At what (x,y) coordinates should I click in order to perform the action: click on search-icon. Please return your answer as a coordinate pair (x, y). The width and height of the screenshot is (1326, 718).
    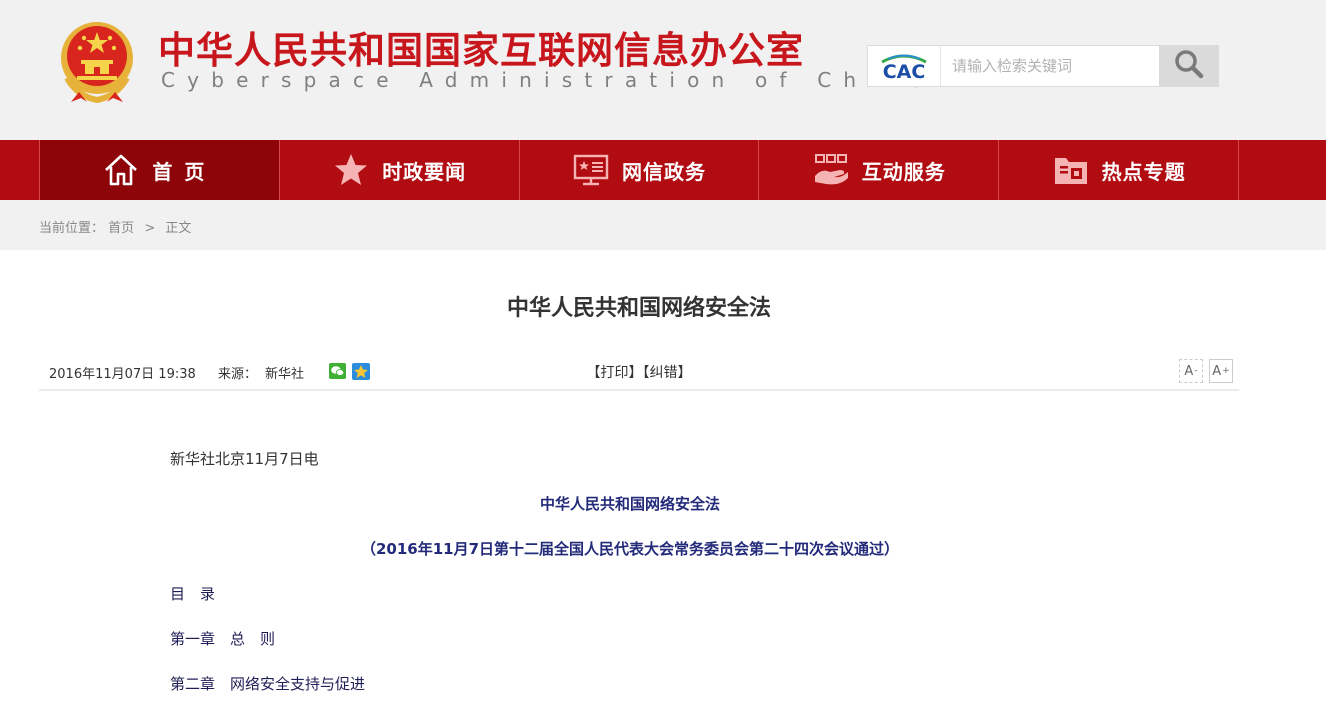
    Looking at the image, I should click on (1189, 66).